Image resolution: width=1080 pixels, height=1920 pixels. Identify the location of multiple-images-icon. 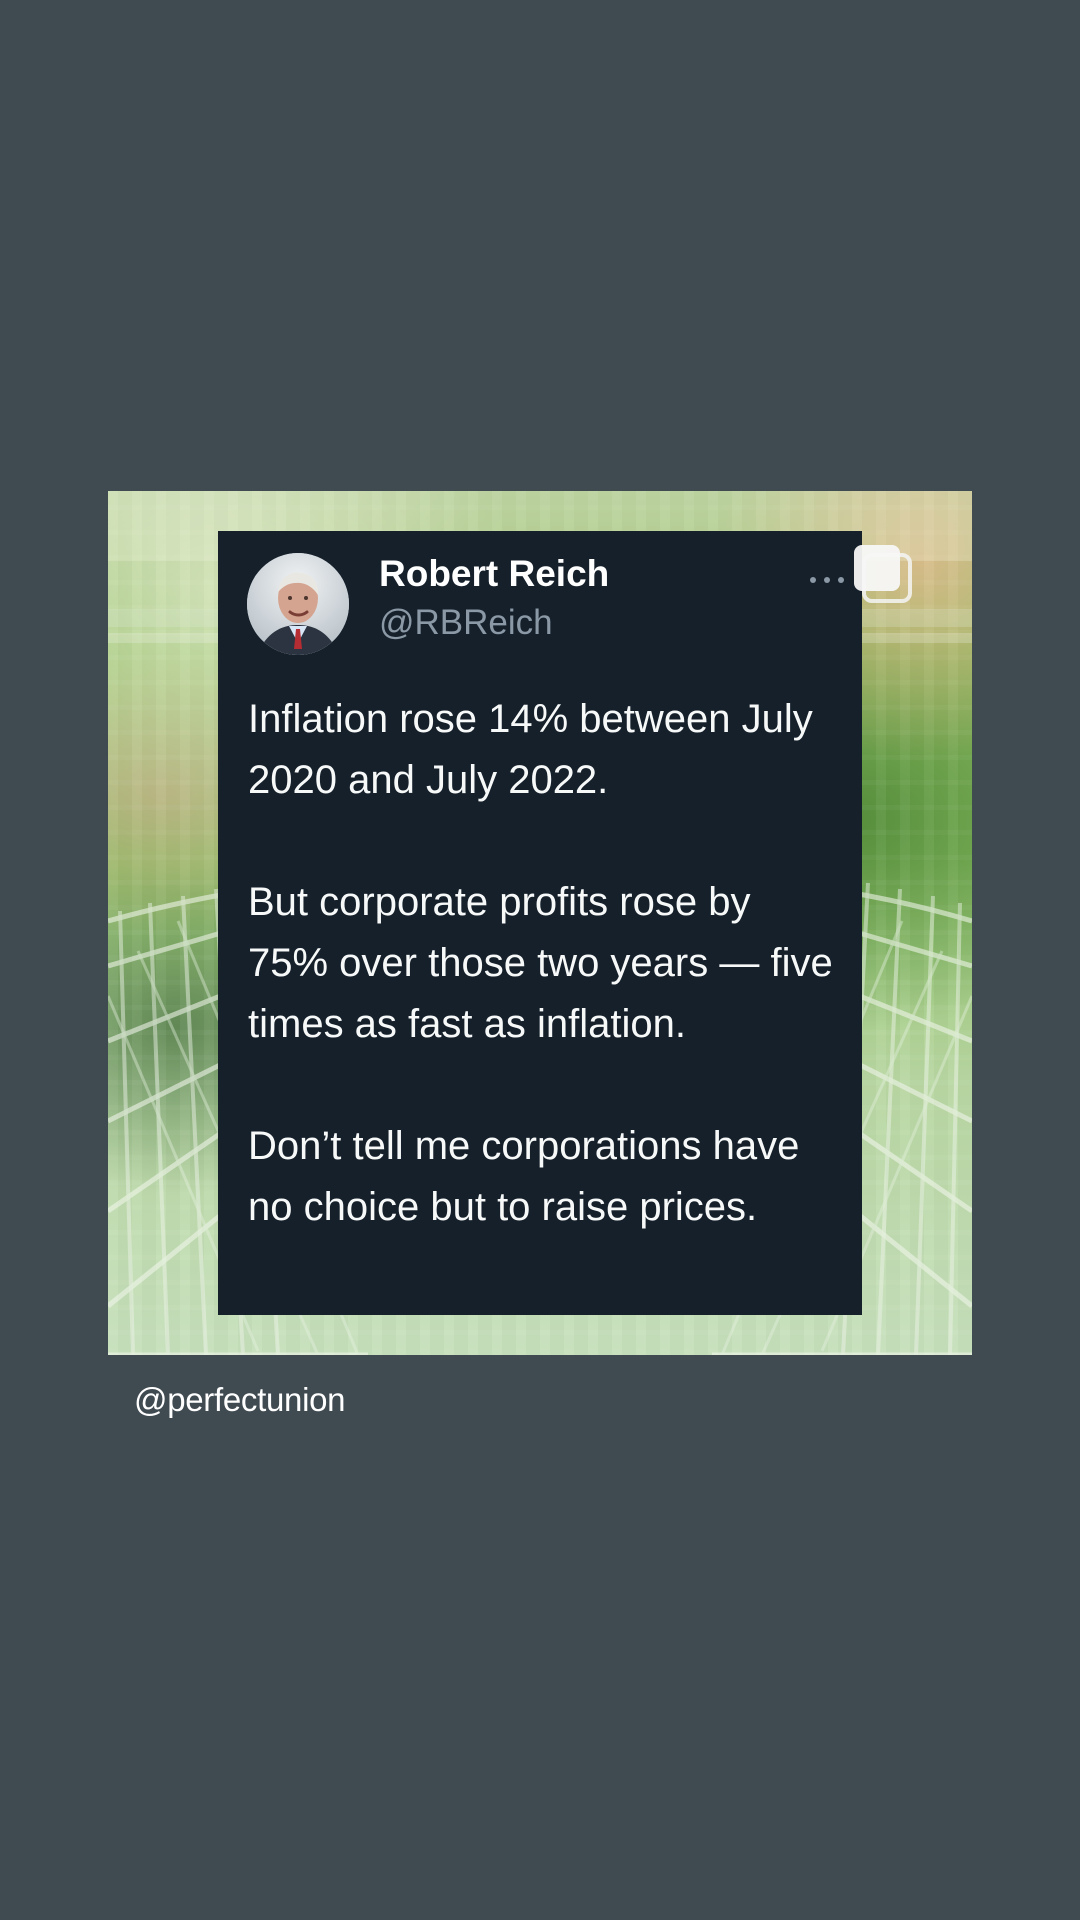
(885, 576).